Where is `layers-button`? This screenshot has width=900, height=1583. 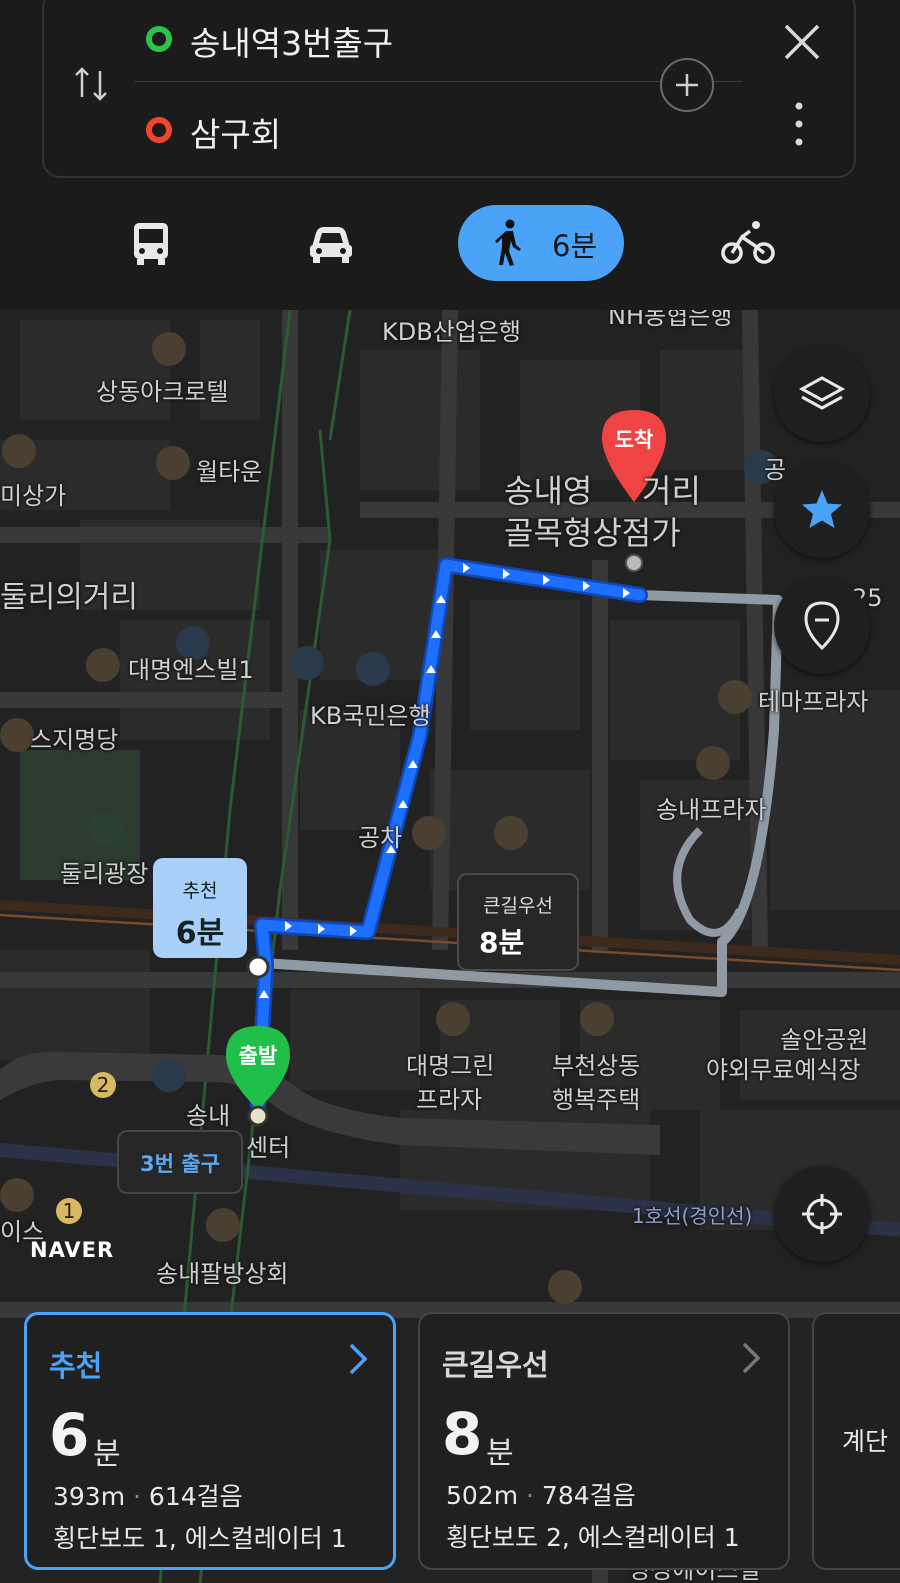
layers-button is located at coordinates (822, 394).